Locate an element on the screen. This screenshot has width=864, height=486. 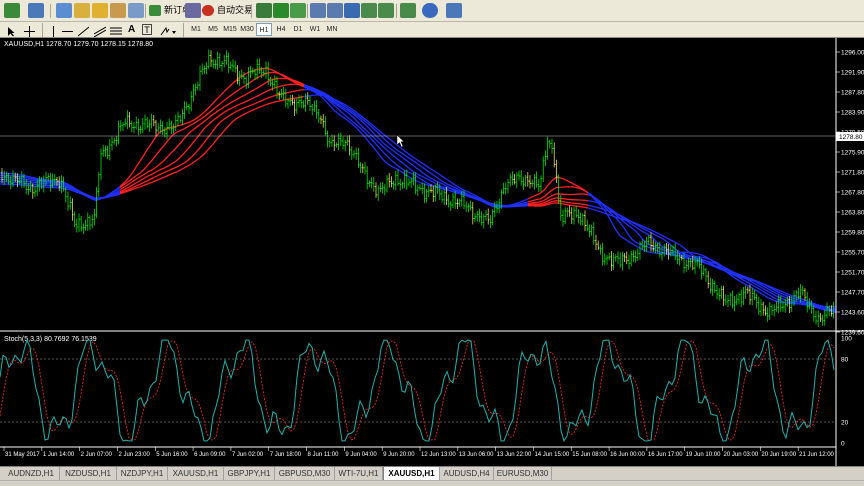
candlestick-icon is located at coordinates (281, 10).